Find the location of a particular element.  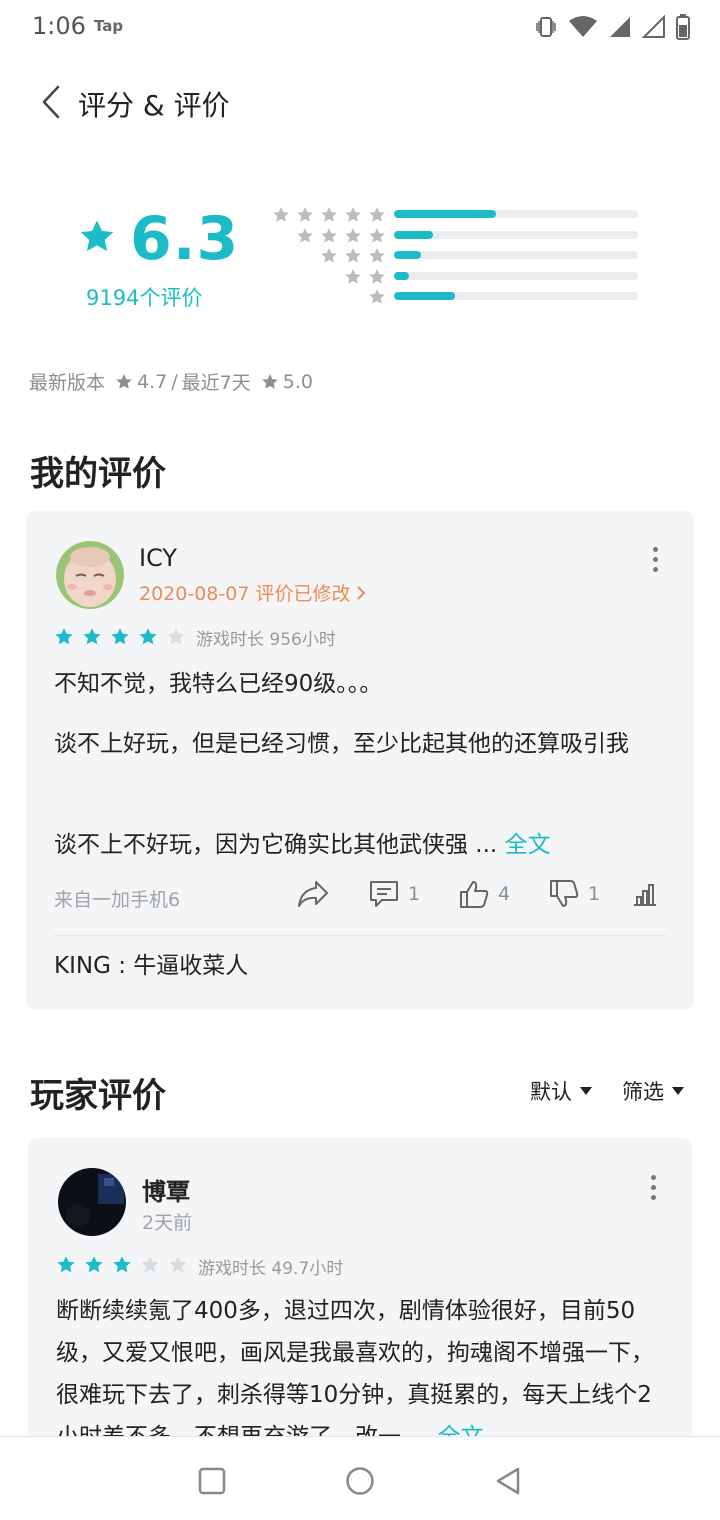

filter-label: 筛选 is located at coordinates (643, 1092).